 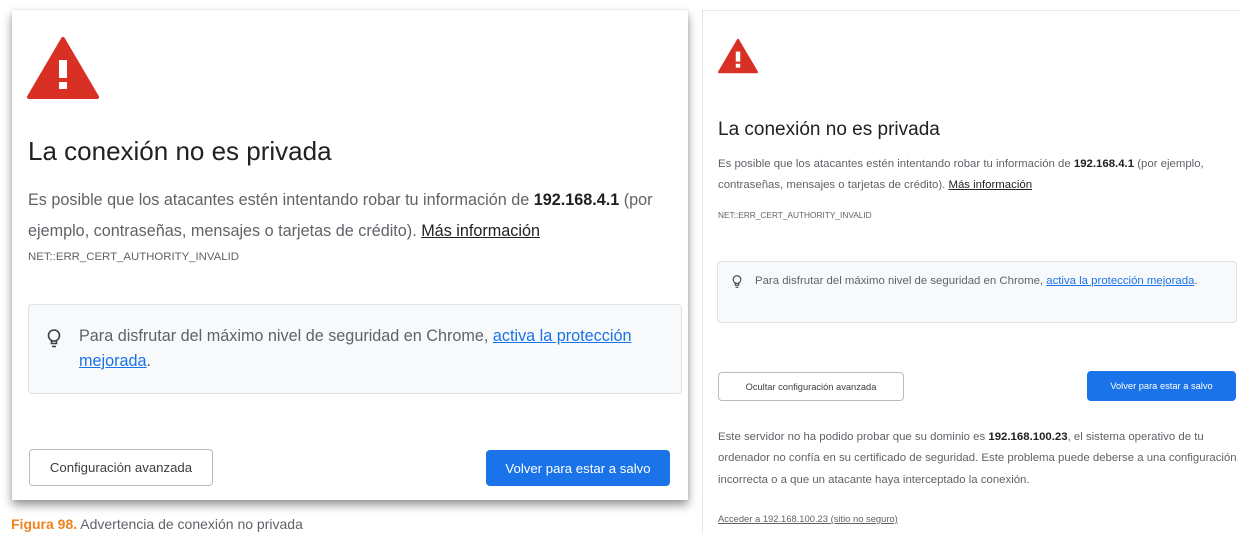 I want to click on enhanced-protection-link: activa la protección mejorada, so click(x=1120, y=281).